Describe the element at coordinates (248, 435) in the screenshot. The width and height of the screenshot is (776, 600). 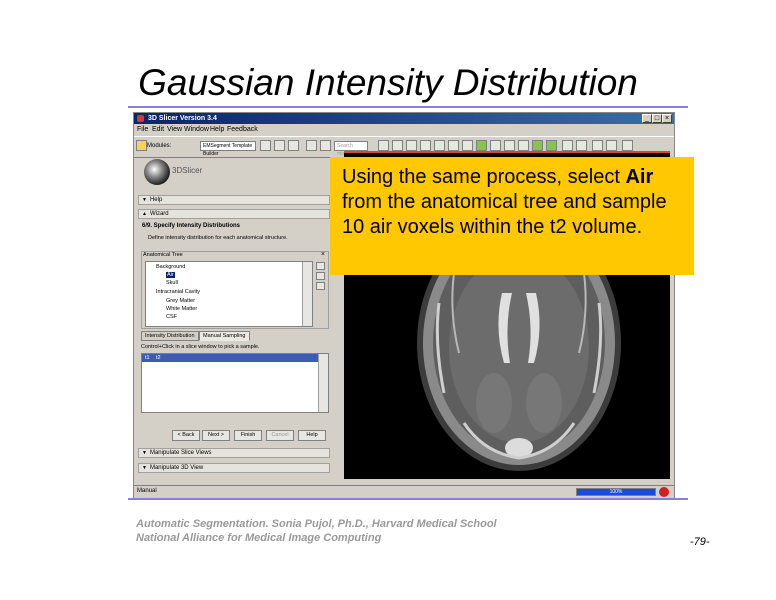
I see `finish-button: Finish` at that location.